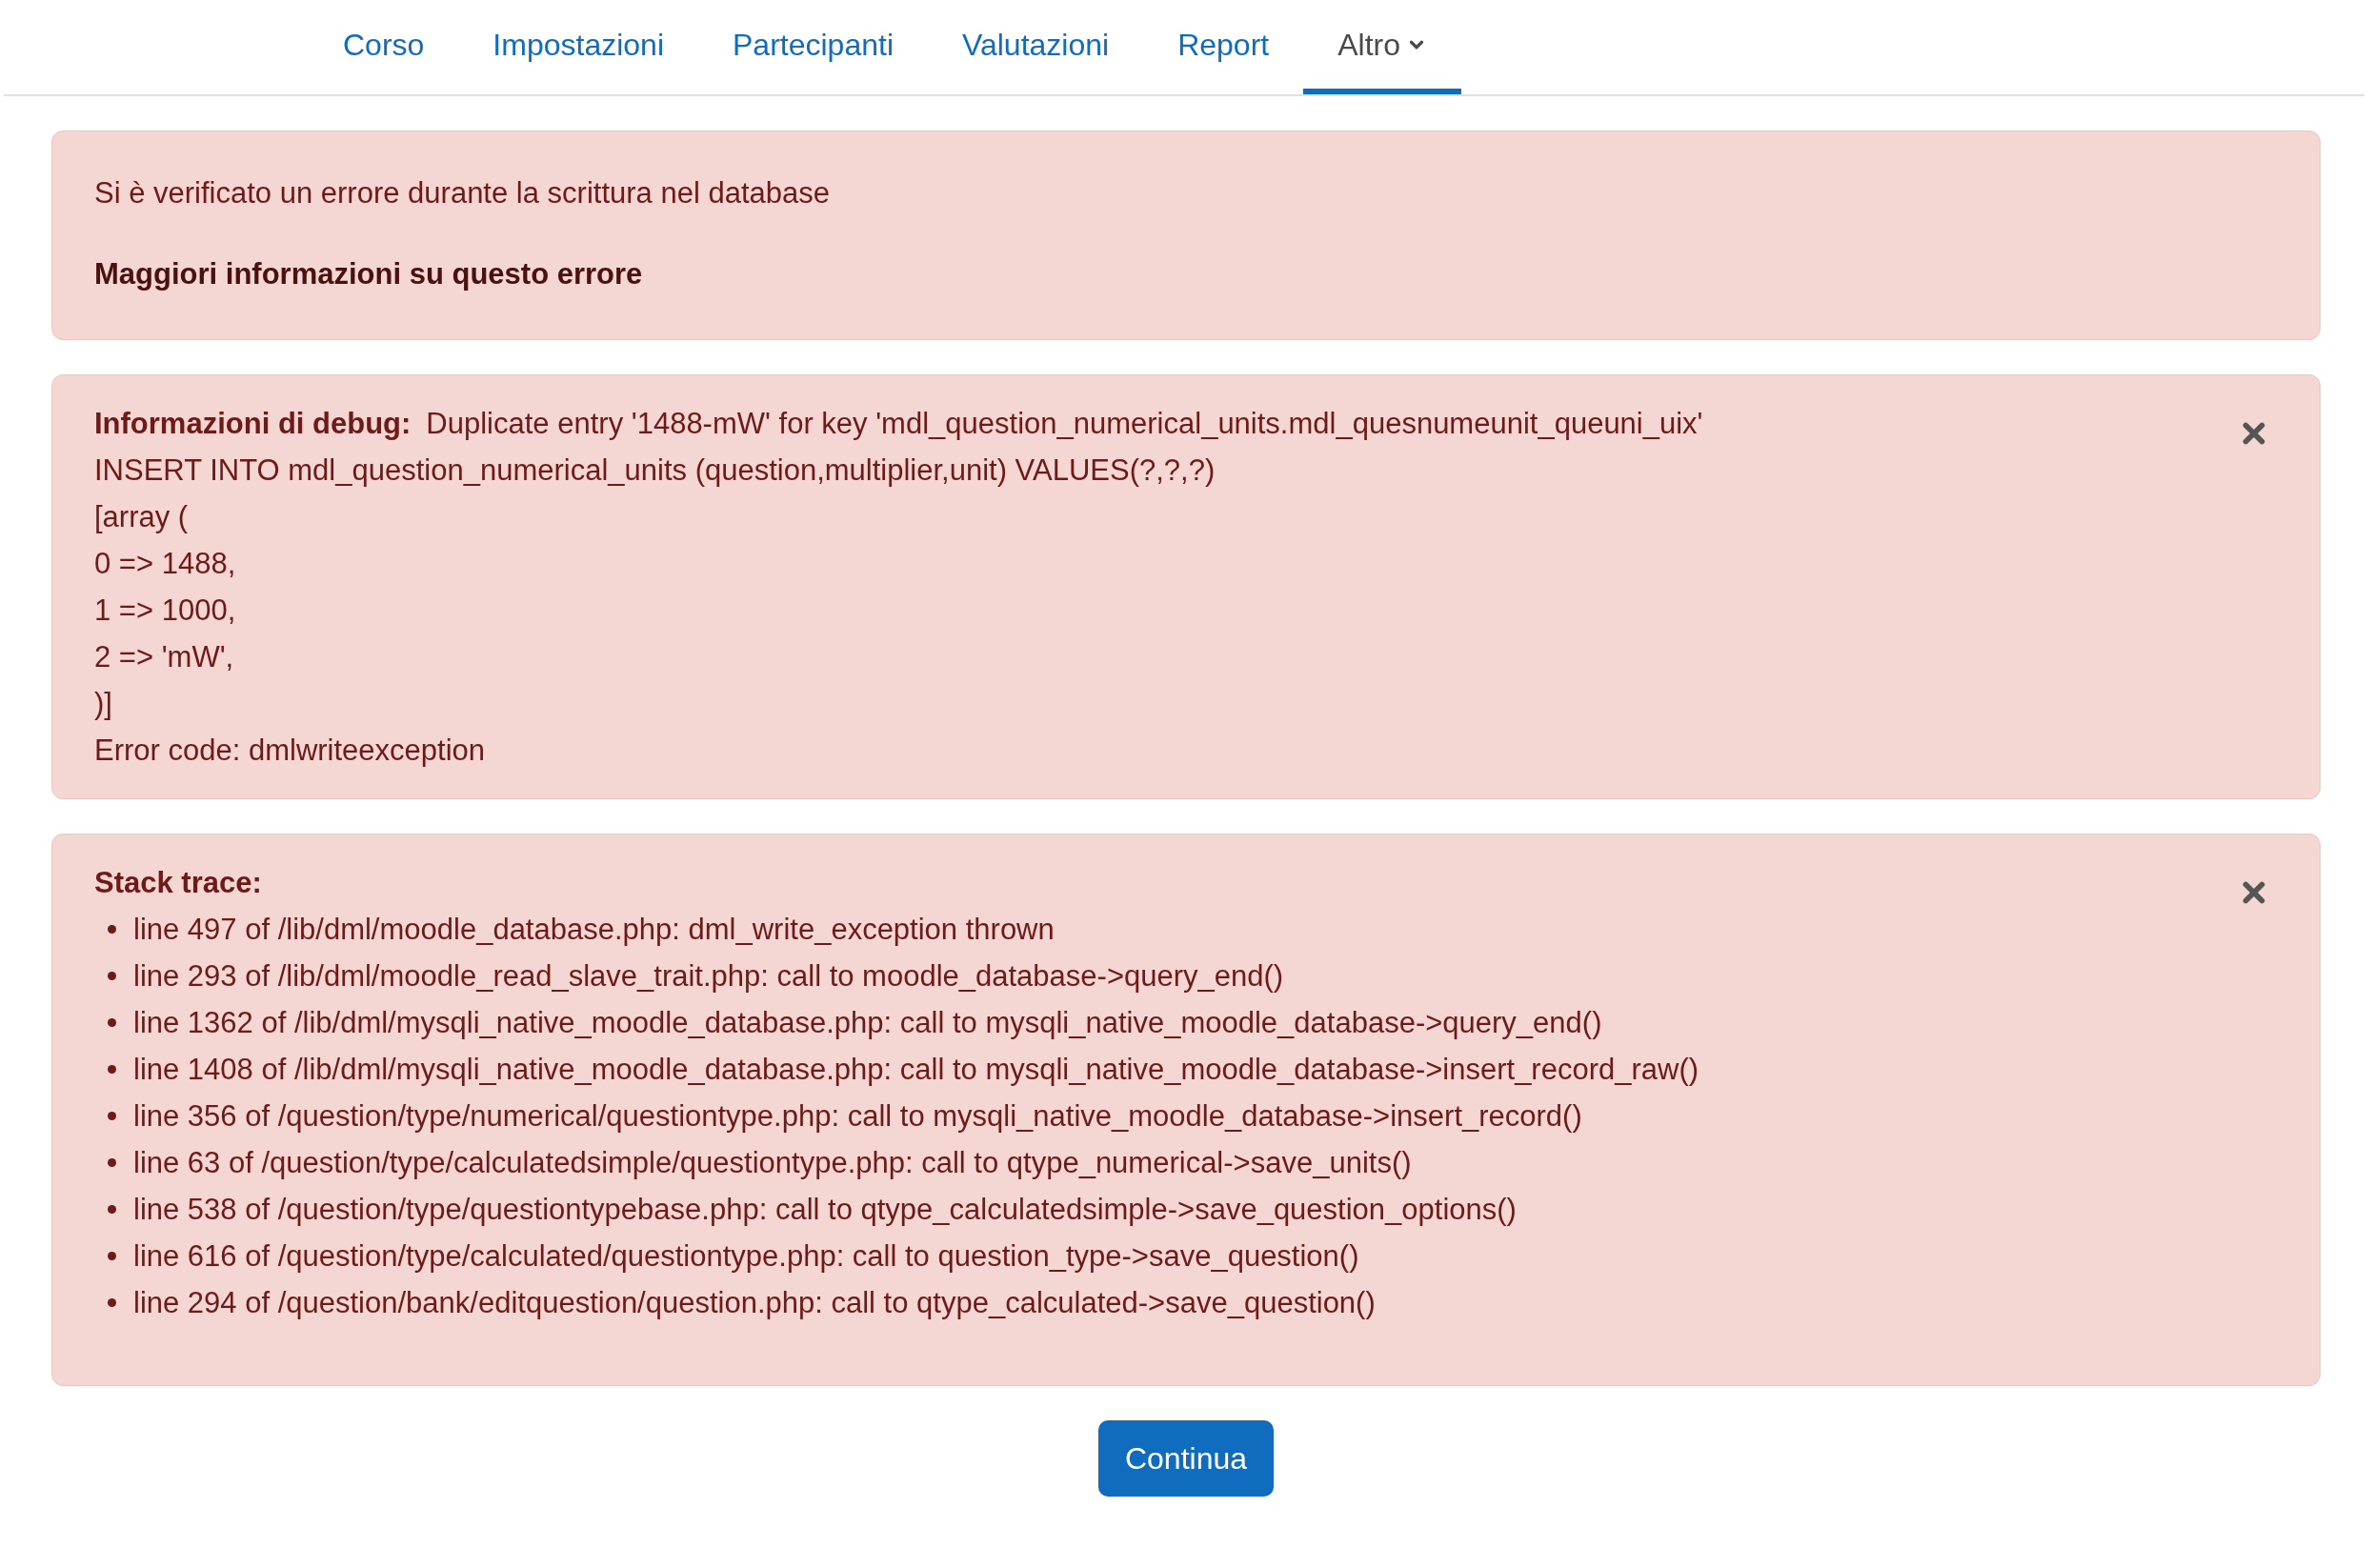 This screenshot has width=2372, height=1568. I want to click on debug-line: 0 => 1488,, so click(165, 564).